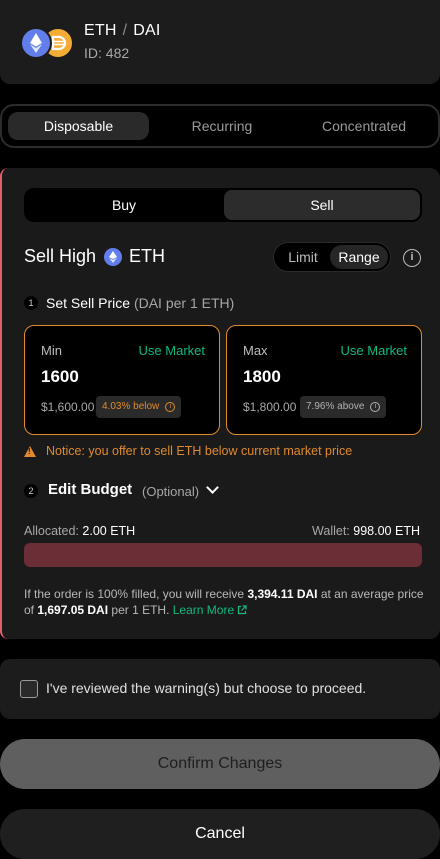 The height and width of the screenshot is (859, 440). I want to click on wallet-balance: Wallet: 998.00 ETH, so click(366, 531).